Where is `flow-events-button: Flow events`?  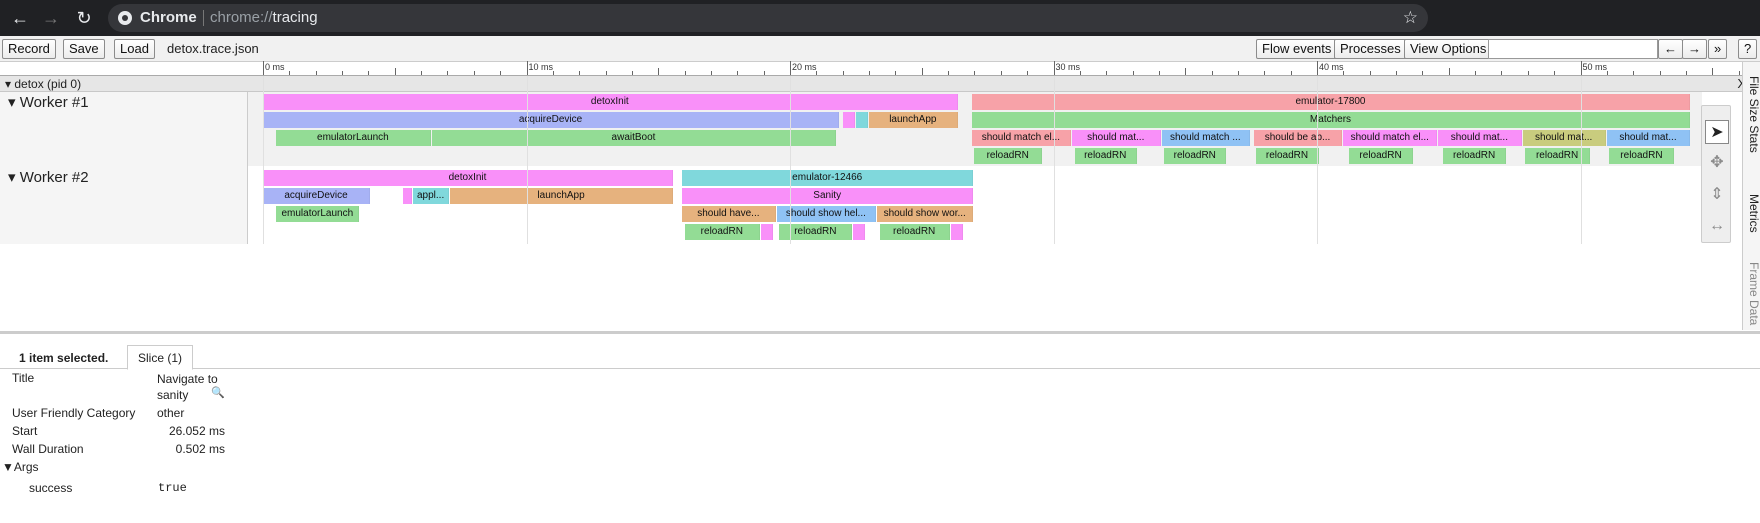 flow-events-button: Flow events is located at coordinates (1297, 49).